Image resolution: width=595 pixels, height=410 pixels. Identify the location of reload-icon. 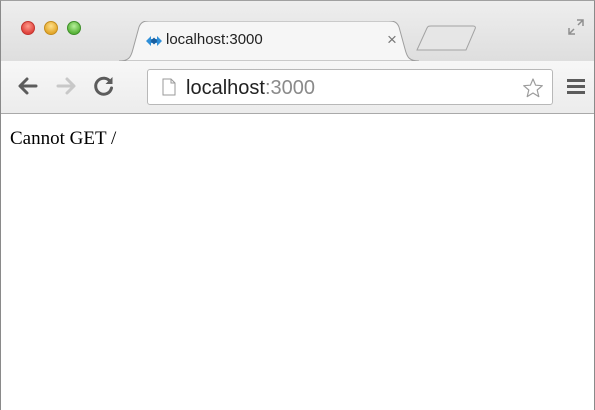
(104, 86).